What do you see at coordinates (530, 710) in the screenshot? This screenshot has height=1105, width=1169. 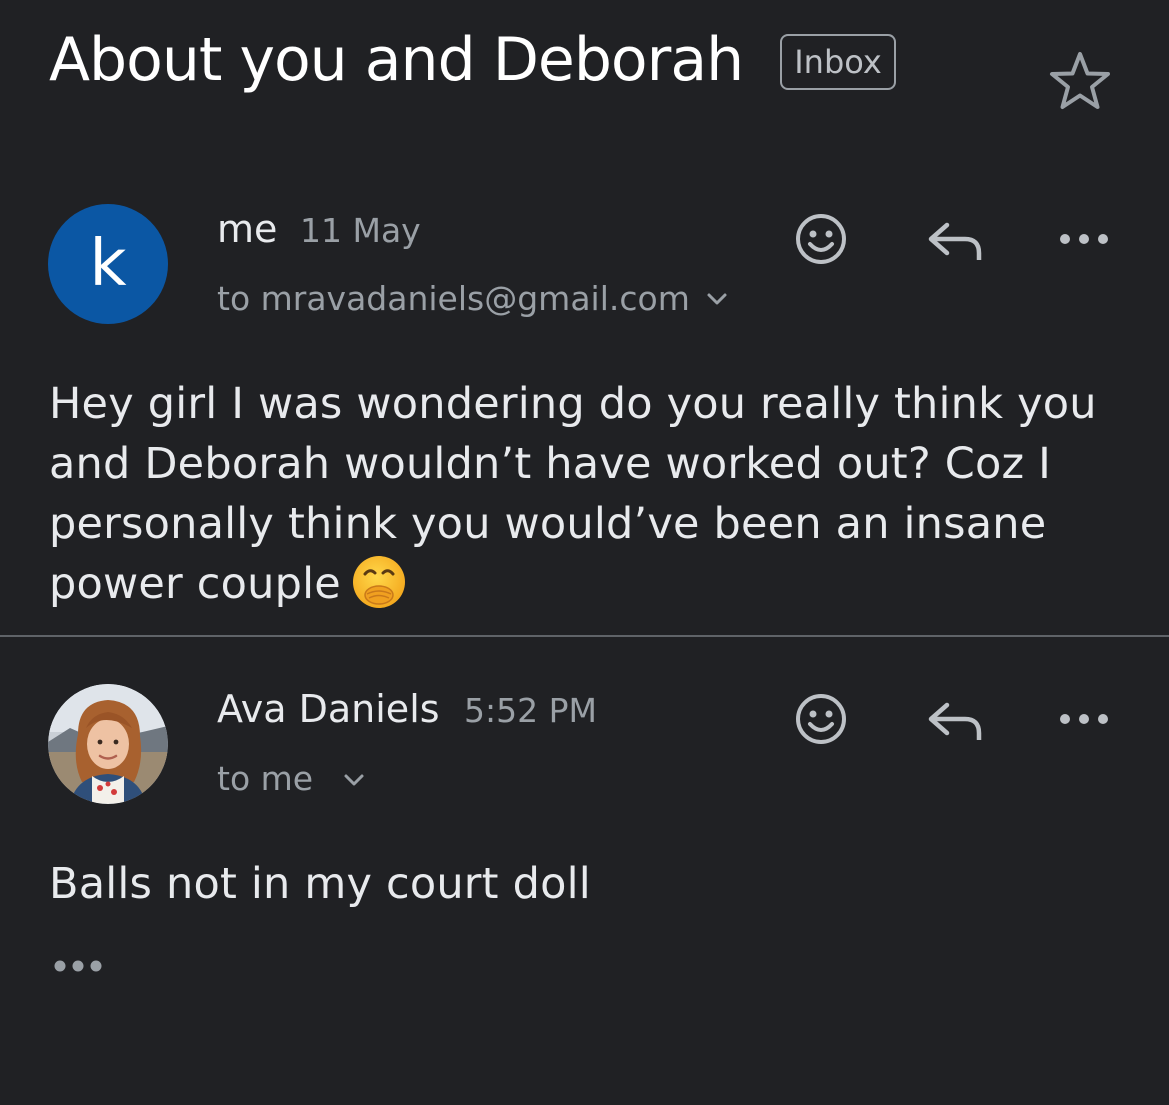 I see `message-time: 5:52 PM` at bounding box center [530, 710].